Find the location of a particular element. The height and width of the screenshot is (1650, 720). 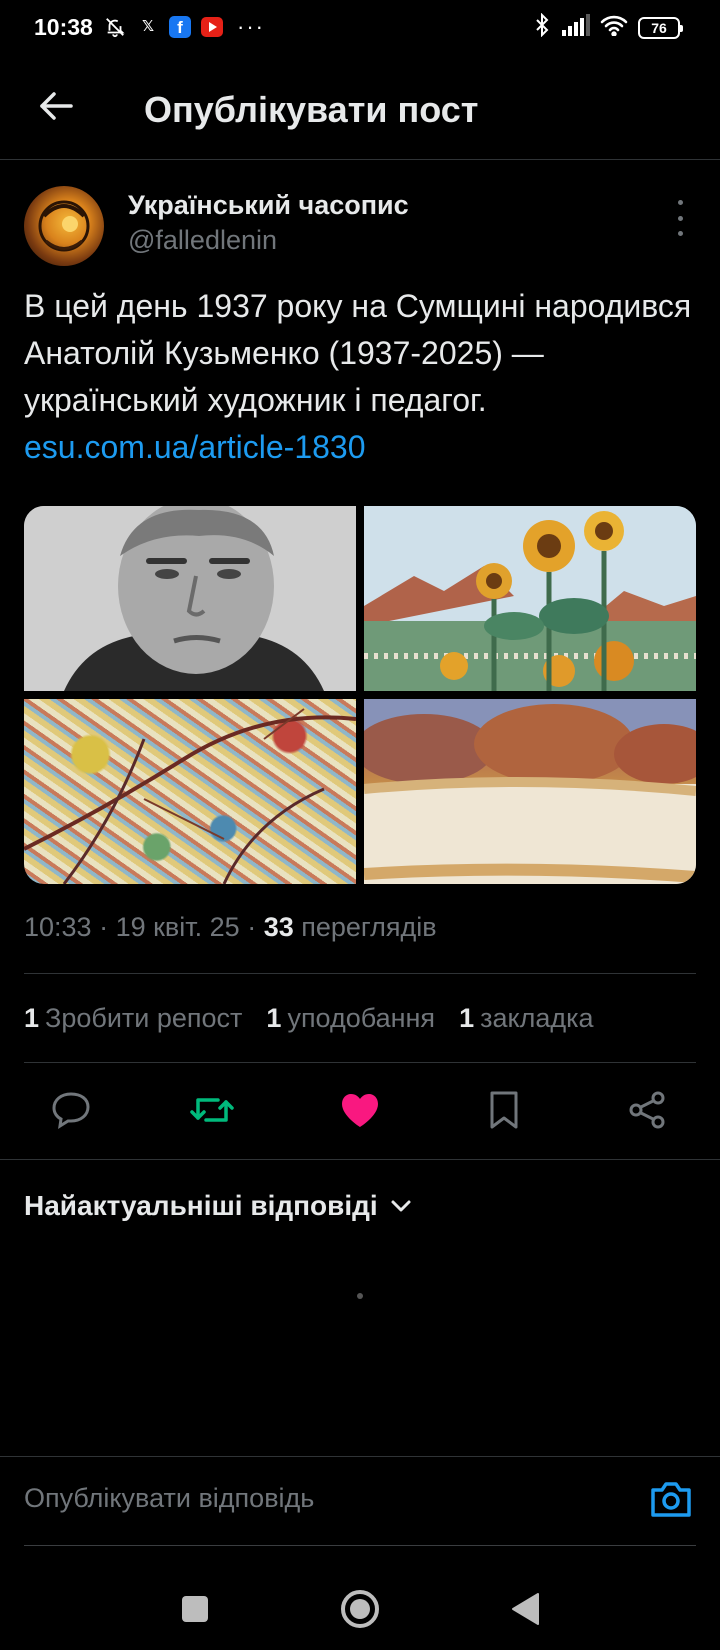

portrait-illustration is located at coordinates (190, 598).